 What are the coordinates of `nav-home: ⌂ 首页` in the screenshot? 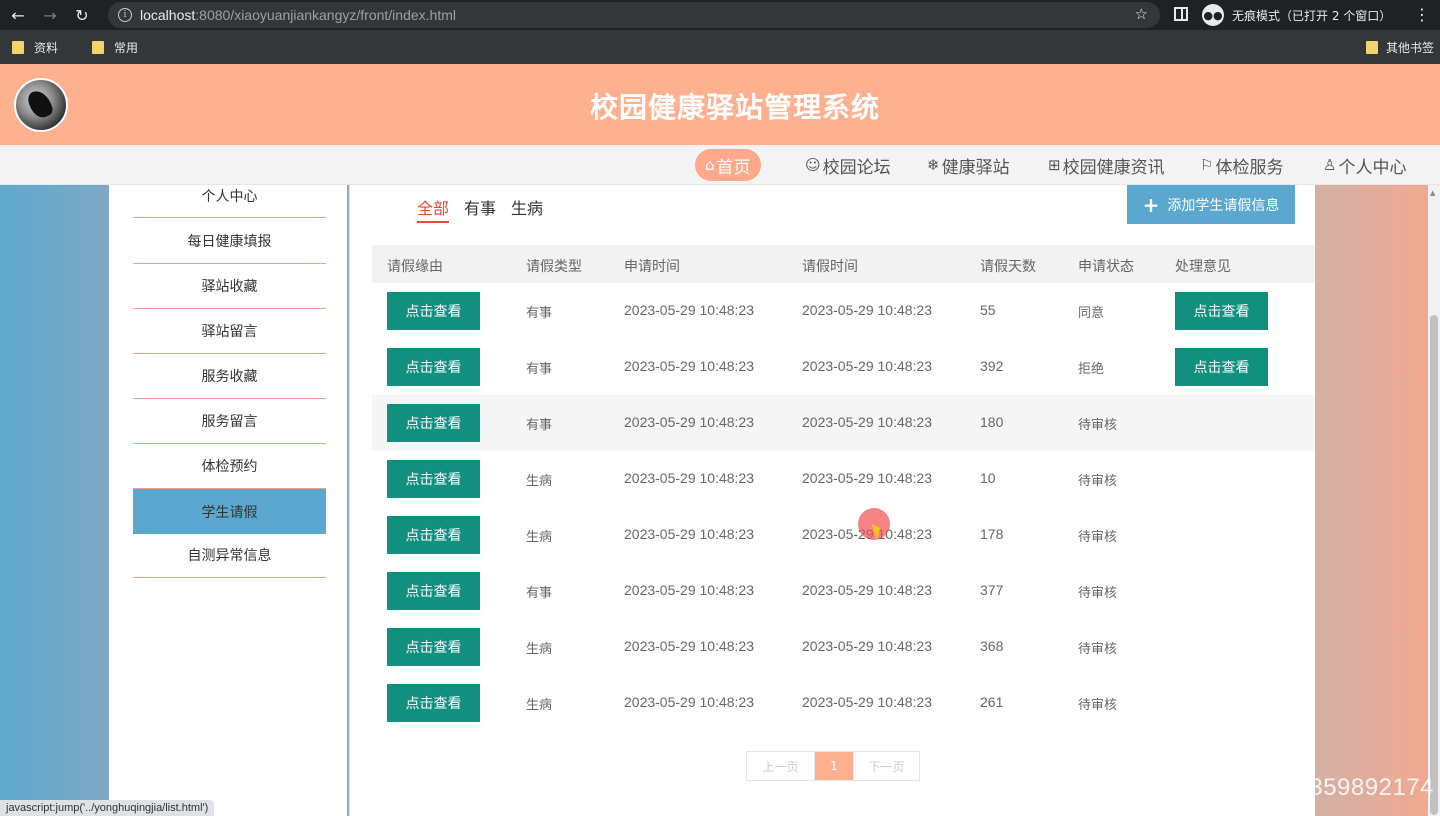 It's located at (728, 165).